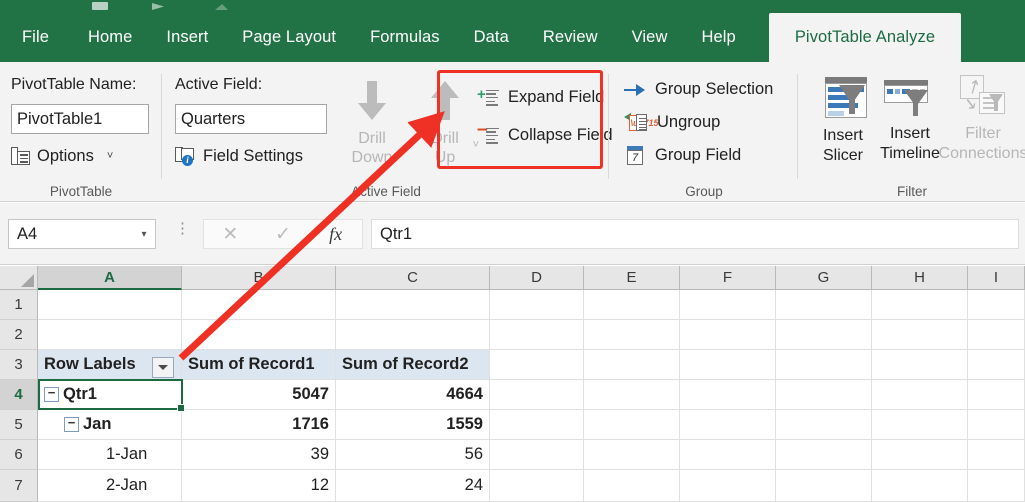 This screenshot has height=502, width=1025. What do you see at coordinates (163, 367) in the screenshot?
I see `row-labels-filter-button` at bounding box center [163, 367].